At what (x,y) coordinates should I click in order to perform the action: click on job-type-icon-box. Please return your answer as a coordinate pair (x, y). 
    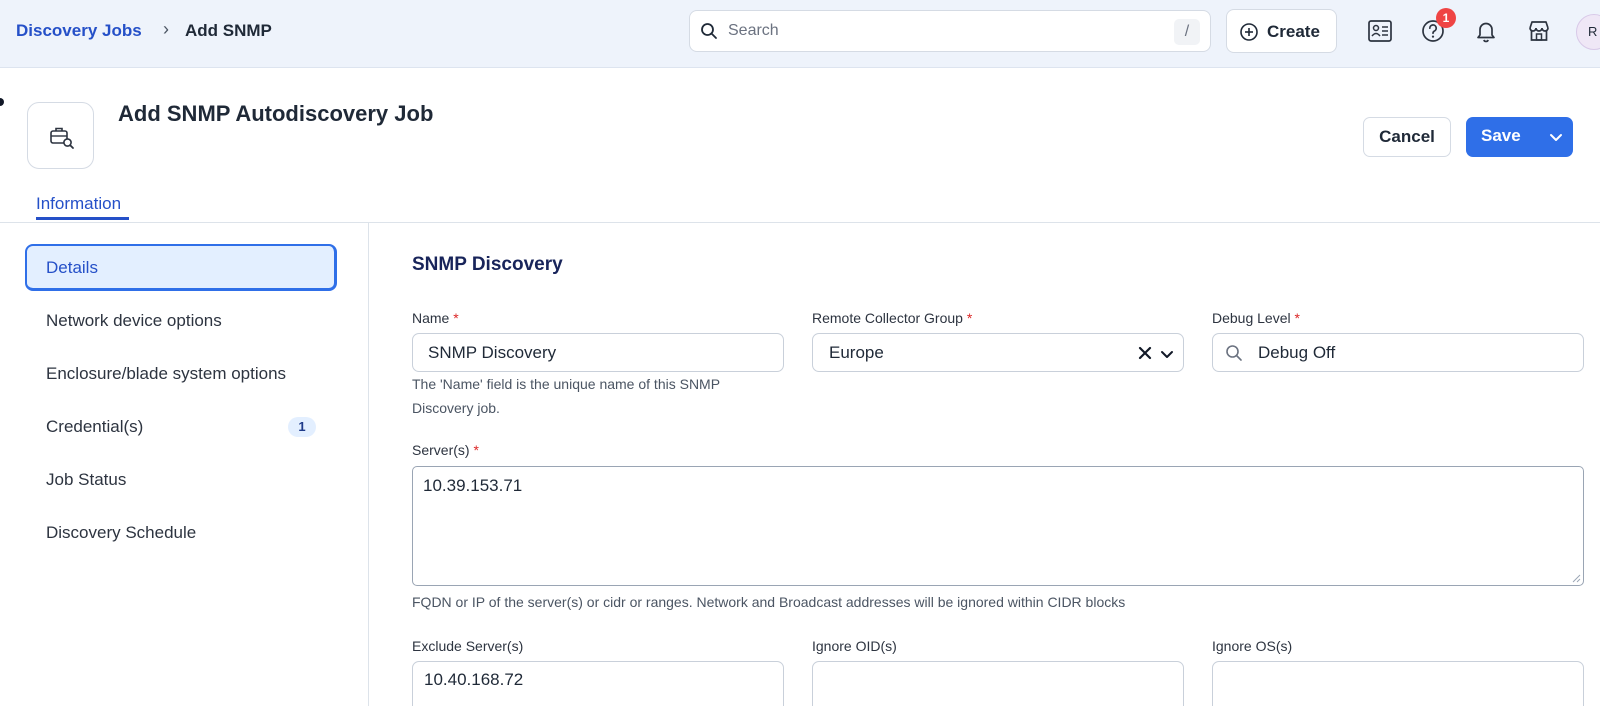
    Looking at the image, I should click on (60, 135).